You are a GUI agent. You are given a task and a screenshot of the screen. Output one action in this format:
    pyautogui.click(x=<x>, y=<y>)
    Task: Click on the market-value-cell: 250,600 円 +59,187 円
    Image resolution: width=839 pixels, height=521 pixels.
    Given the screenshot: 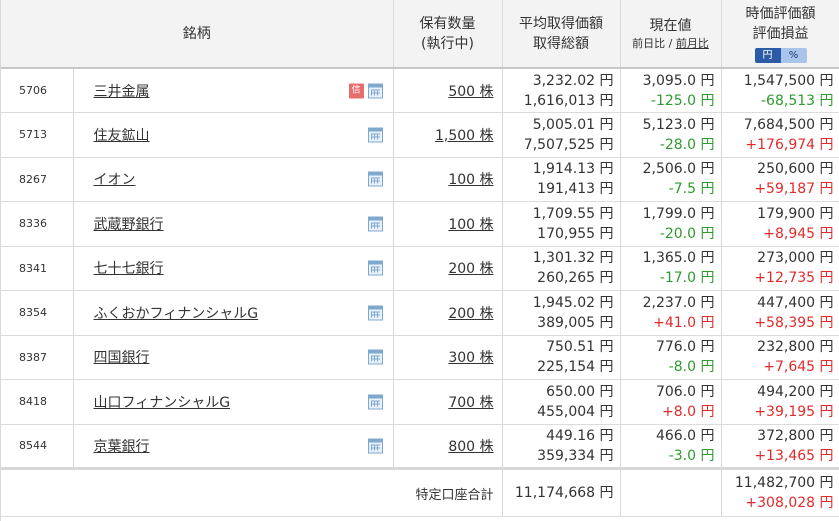 What is the action you would take?
    pyautogui.click(x=780, y=179)
    